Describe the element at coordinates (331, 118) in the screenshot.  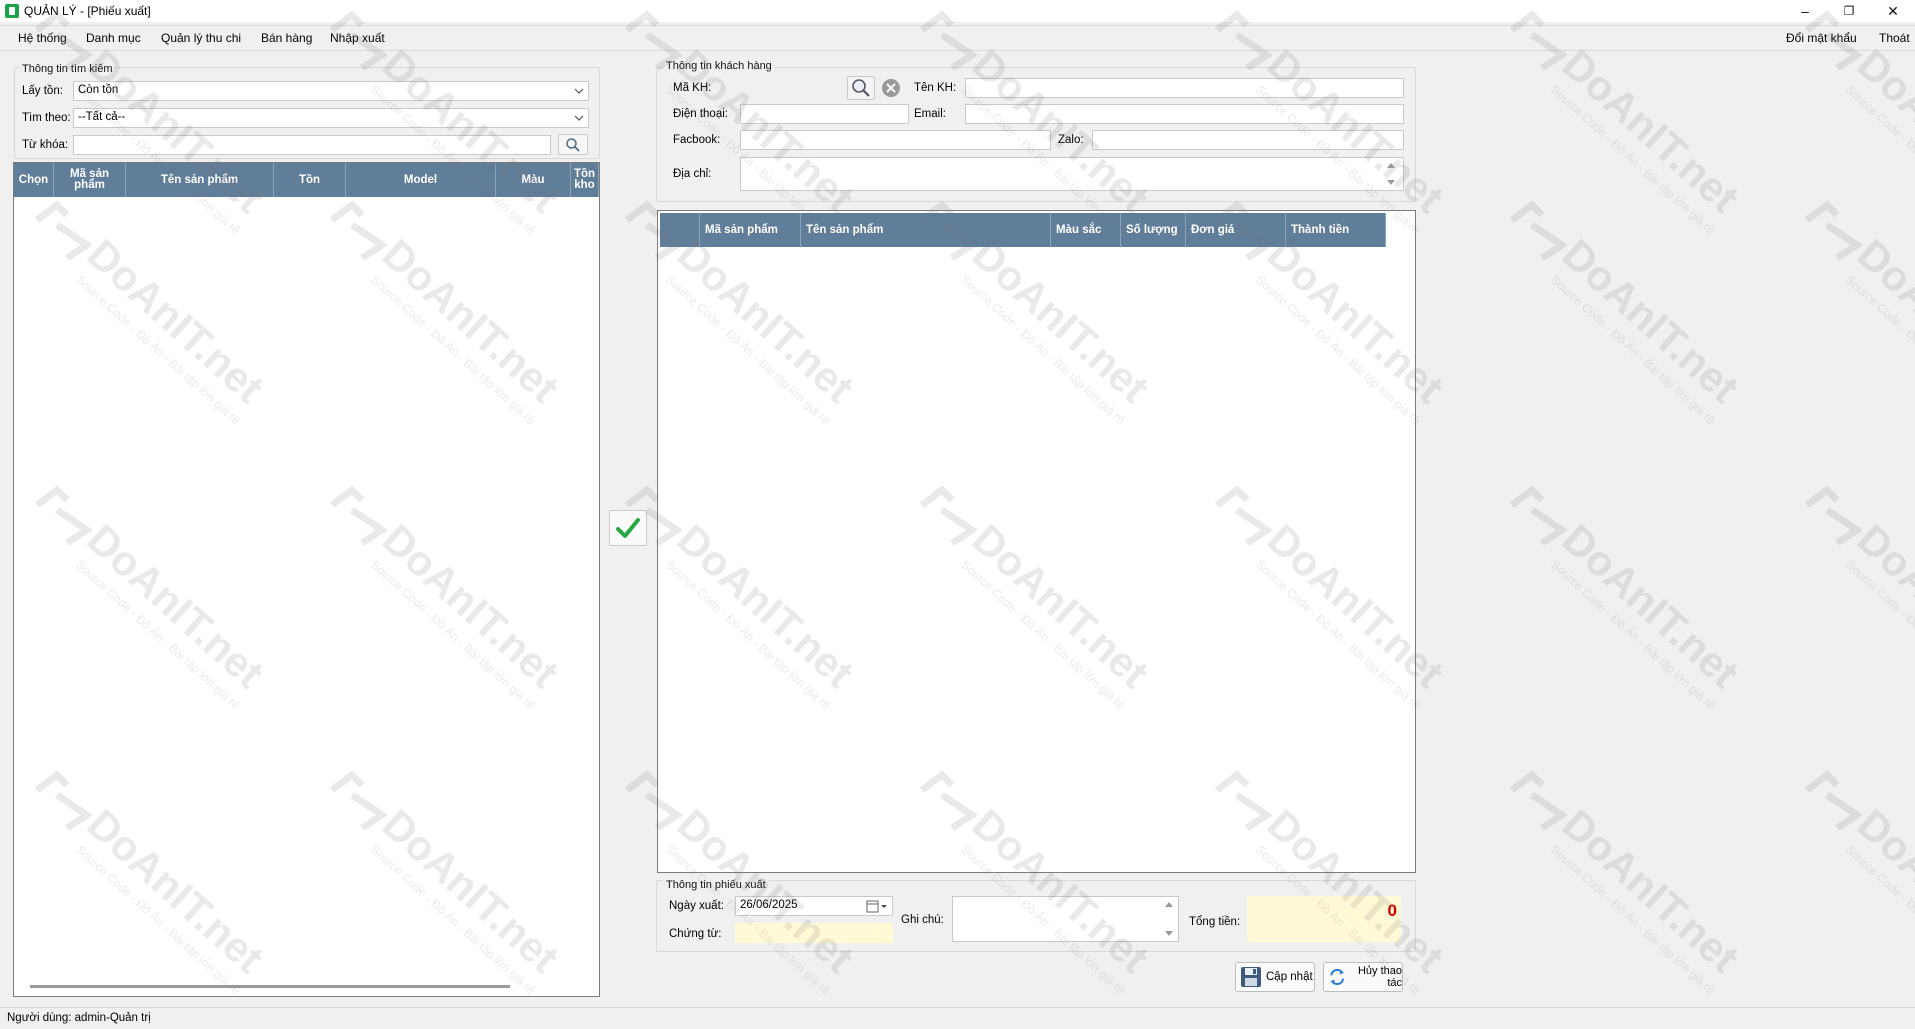
I see `find-by-select: --Tất cả--` at that location.